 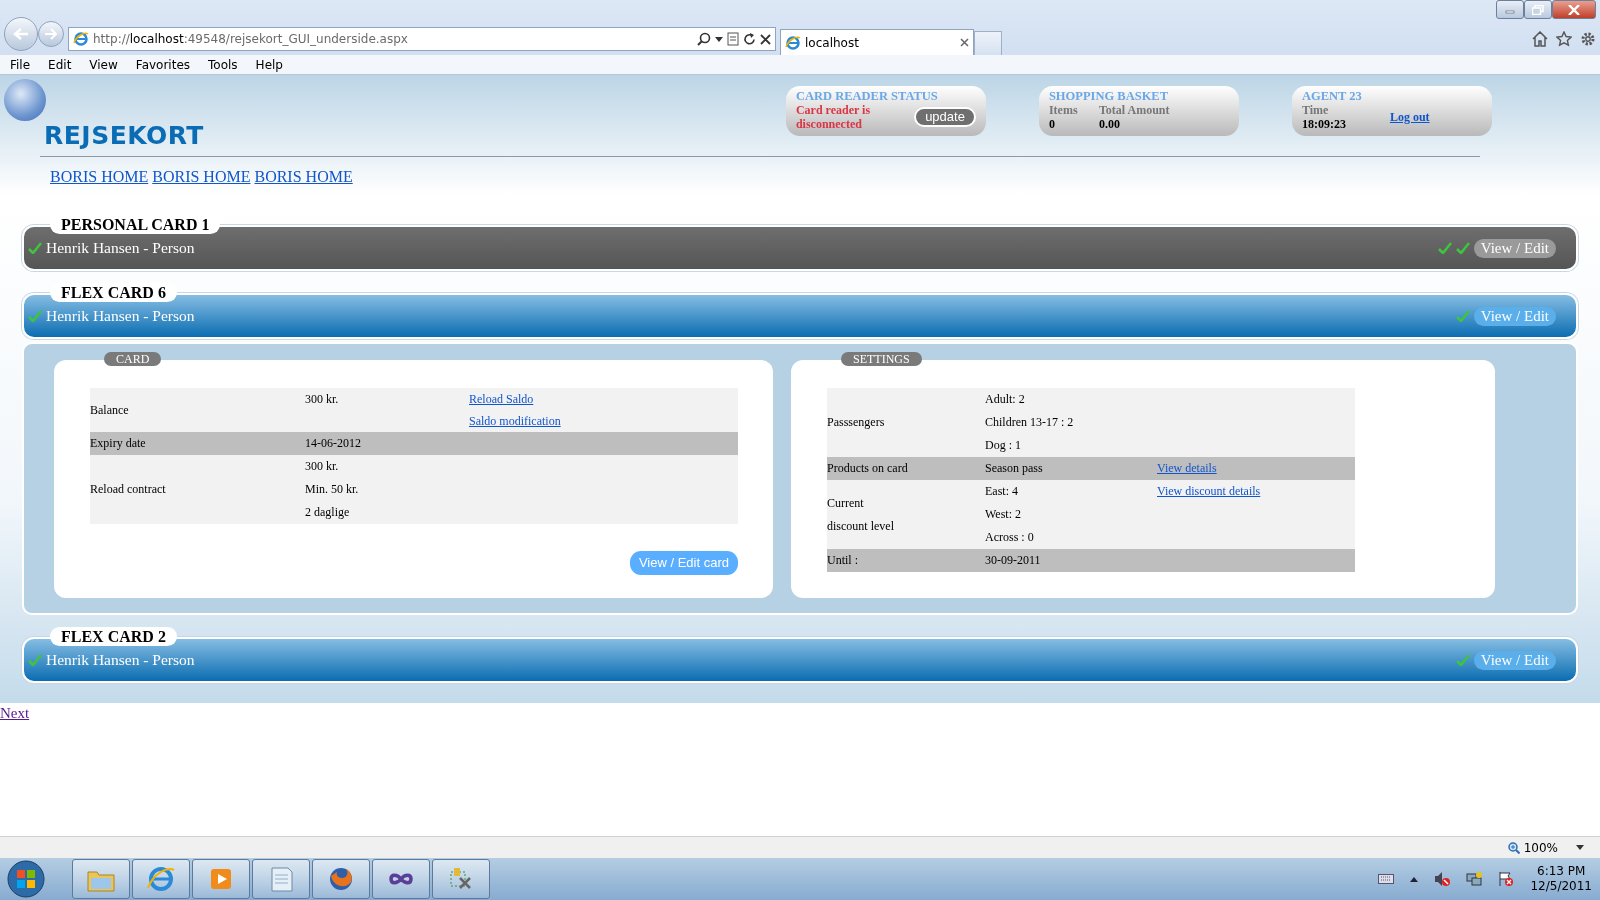 What do you see at coordinates (124, 136) in the screenshot?
I see `logo-text: REJSEKORT` at bounding box center [124, 136].